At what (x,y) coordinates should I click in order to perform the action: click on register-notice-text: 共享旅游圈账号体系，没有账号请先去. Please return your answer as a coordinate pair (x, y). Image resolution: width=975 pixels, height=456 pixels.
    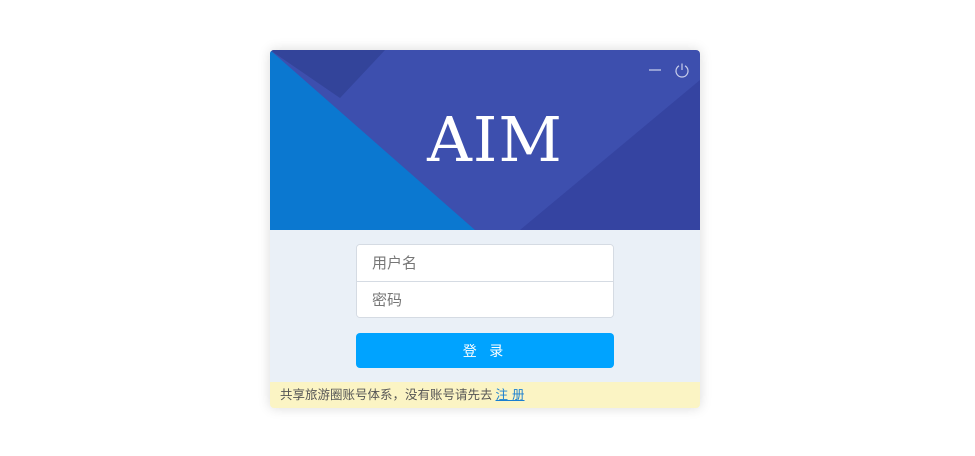
    Looking at the image, I should click on (386, 394).